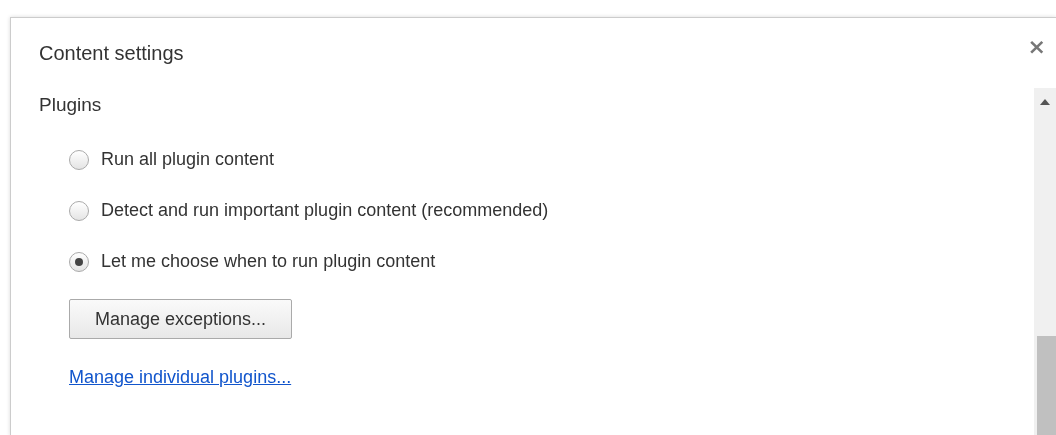  What do you see at coordinates (1036, 47) in the screenshot?
I see `close-button: ×` at bounding box center [1036, 47].